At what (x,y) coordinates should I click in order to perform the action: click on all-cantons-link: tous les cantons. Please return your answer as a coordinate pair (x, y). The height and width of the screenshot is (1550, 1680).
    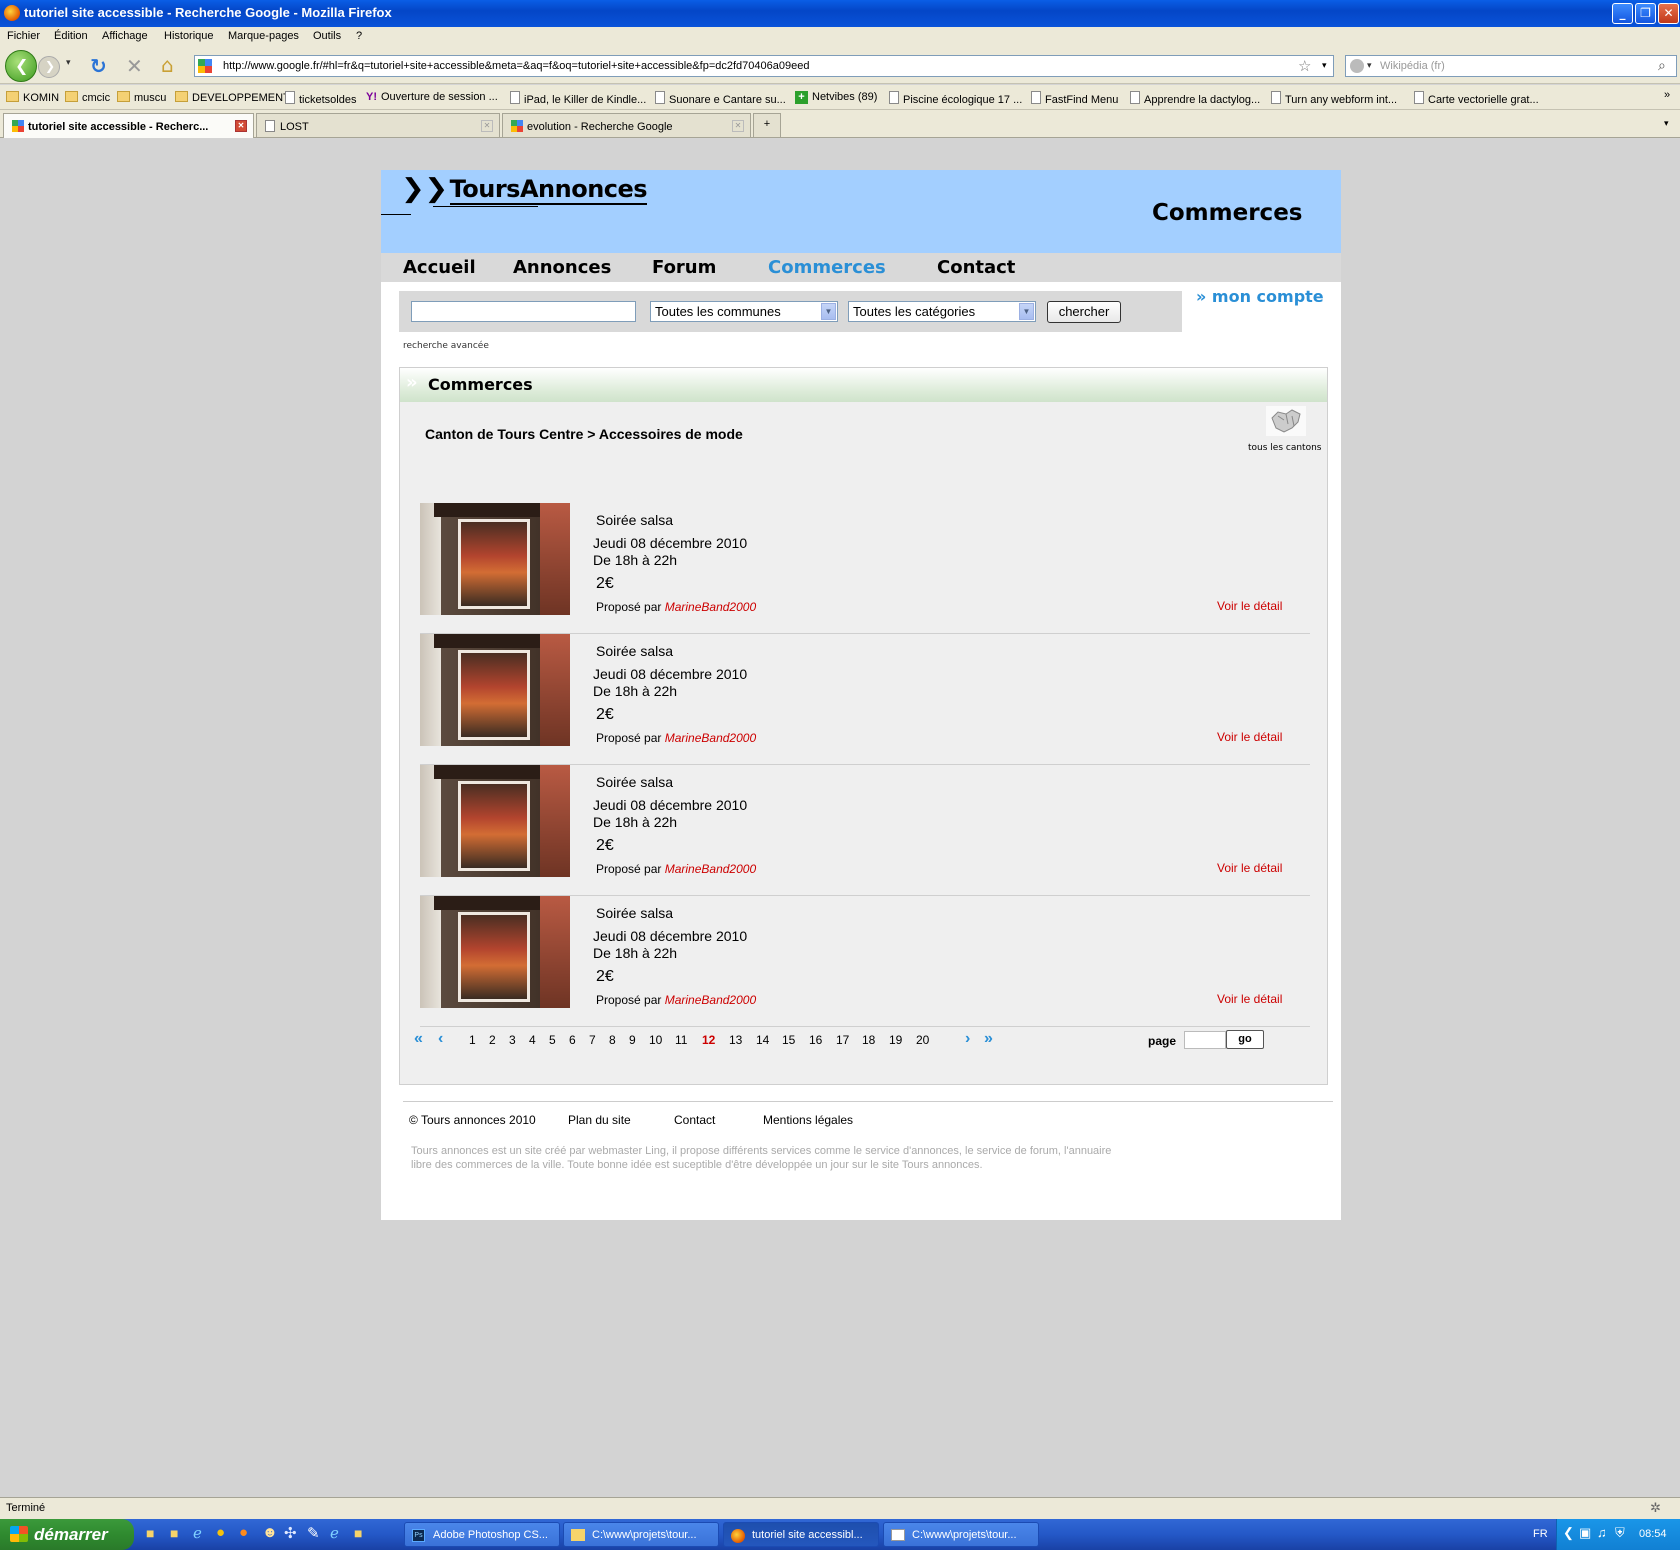
    Looking at the image, I should click on (1284, 448).